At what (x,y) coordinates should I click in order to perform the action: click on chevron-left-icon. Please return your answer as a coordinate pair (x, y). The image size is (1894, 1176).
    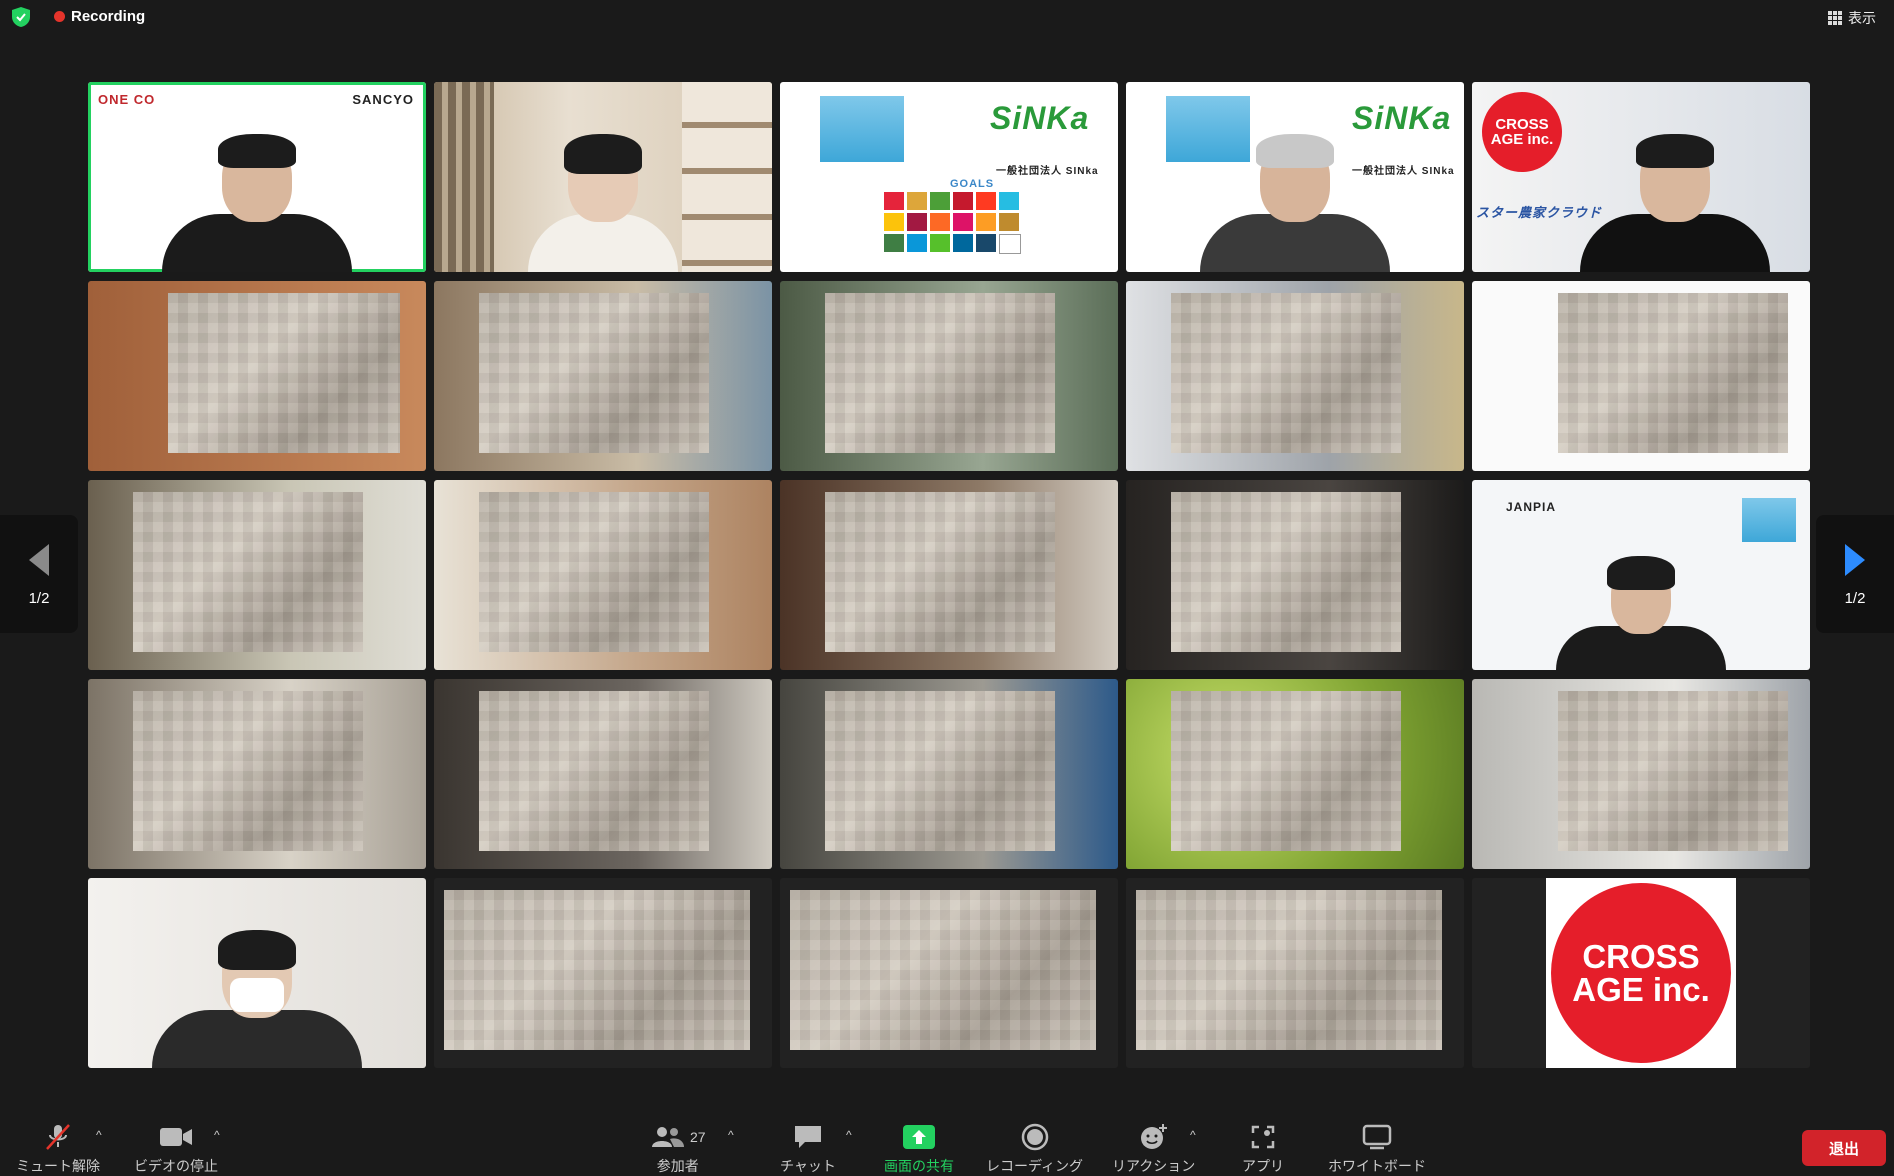
    Looking at the image, I should click on (39, 559).